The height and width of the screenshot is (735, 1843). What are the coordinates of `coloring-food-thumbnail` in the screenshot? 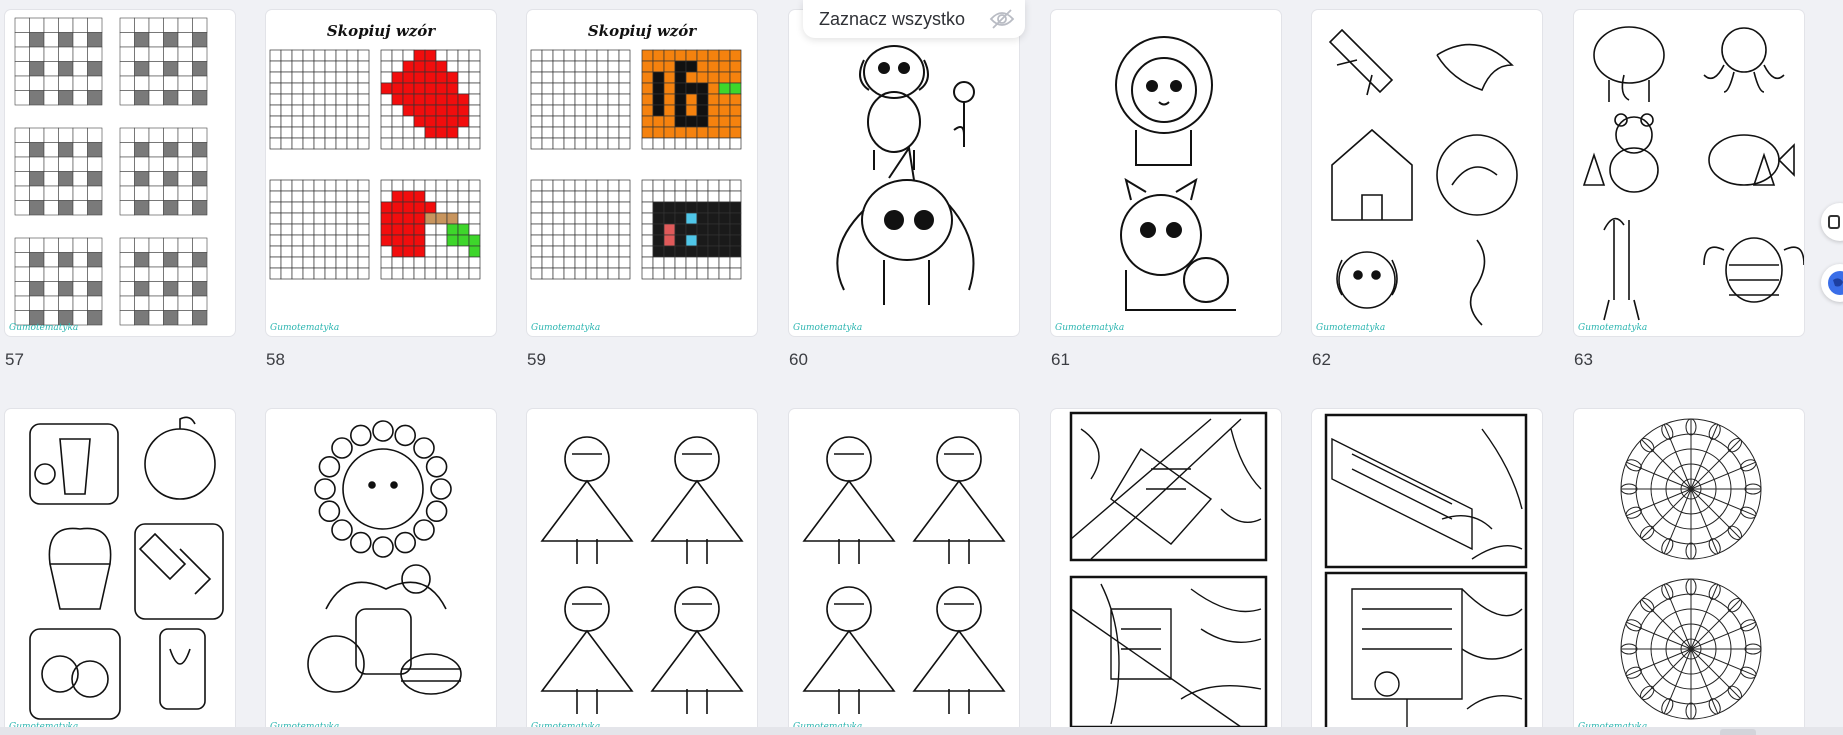 It's located at (126, 568).